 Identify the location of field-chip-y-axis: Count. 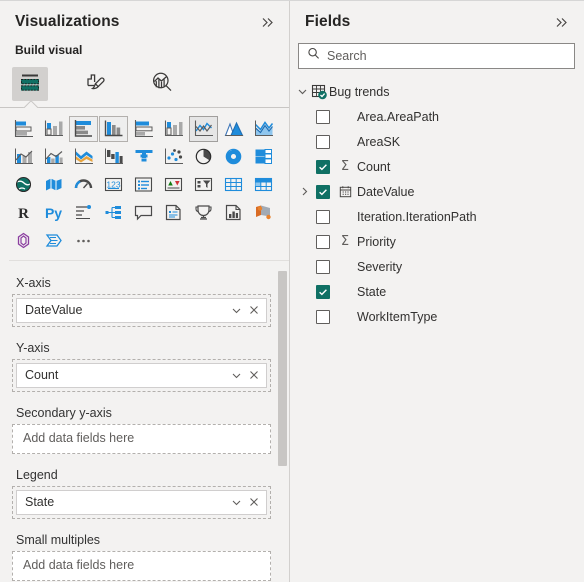
(141, 375).